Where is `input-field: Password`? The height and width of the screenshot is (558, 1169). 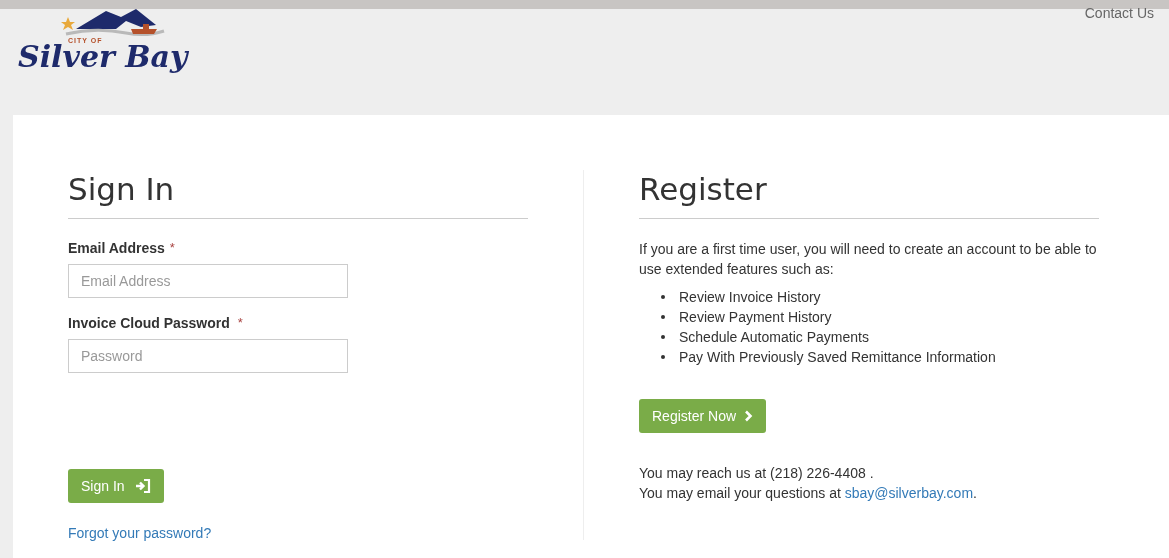 input-field: Password is located at coordinates (208, 356).